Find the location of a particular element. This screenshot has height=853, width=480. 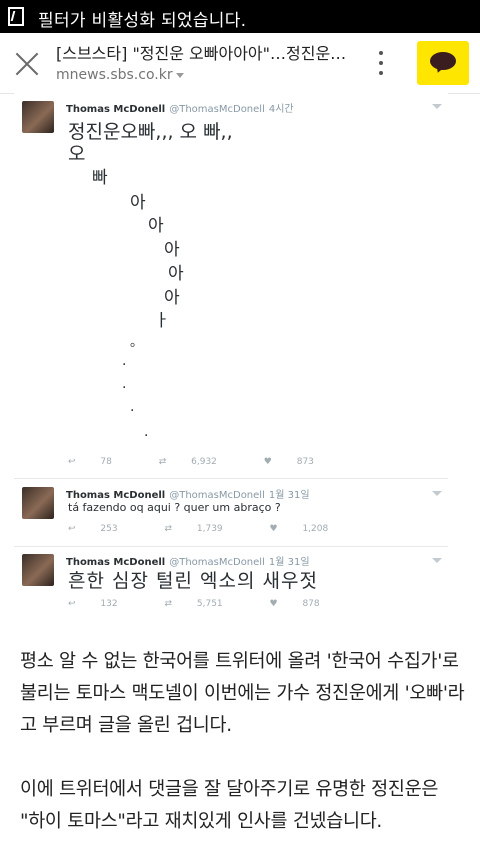

tweet-actions: ↩ 132 ⇄ 5,751 ♥ 878 is located at coordinates (216, 604).